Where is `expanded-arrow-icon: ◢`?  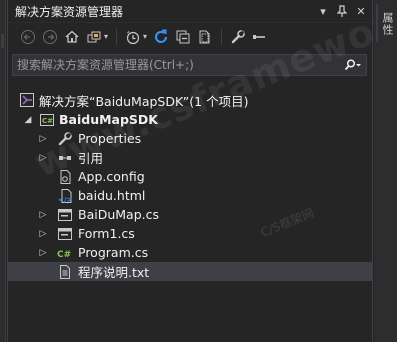
expanded-arrow-icon: ◢ is located at coordinates (28, 120).